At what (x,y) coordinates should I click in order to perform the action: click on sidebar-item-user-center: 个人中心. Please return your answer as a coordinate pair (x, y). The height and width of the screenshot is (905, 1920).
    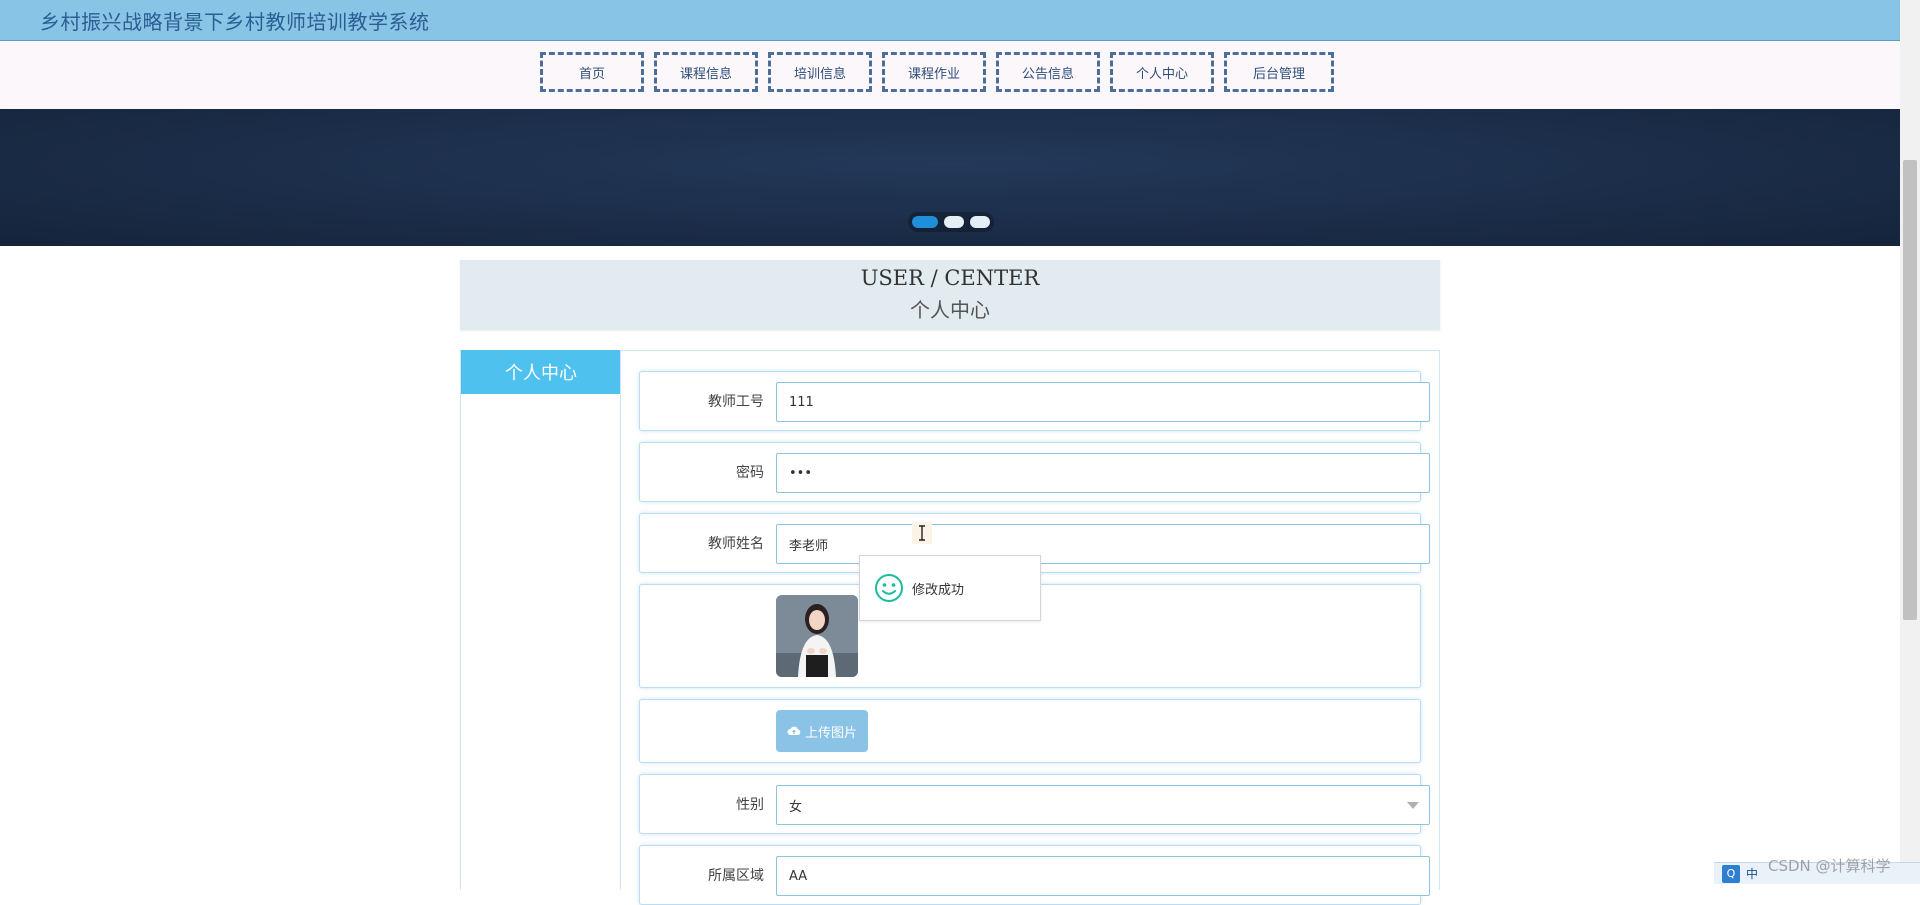
    Looking at the image, I should click on (541, 372).